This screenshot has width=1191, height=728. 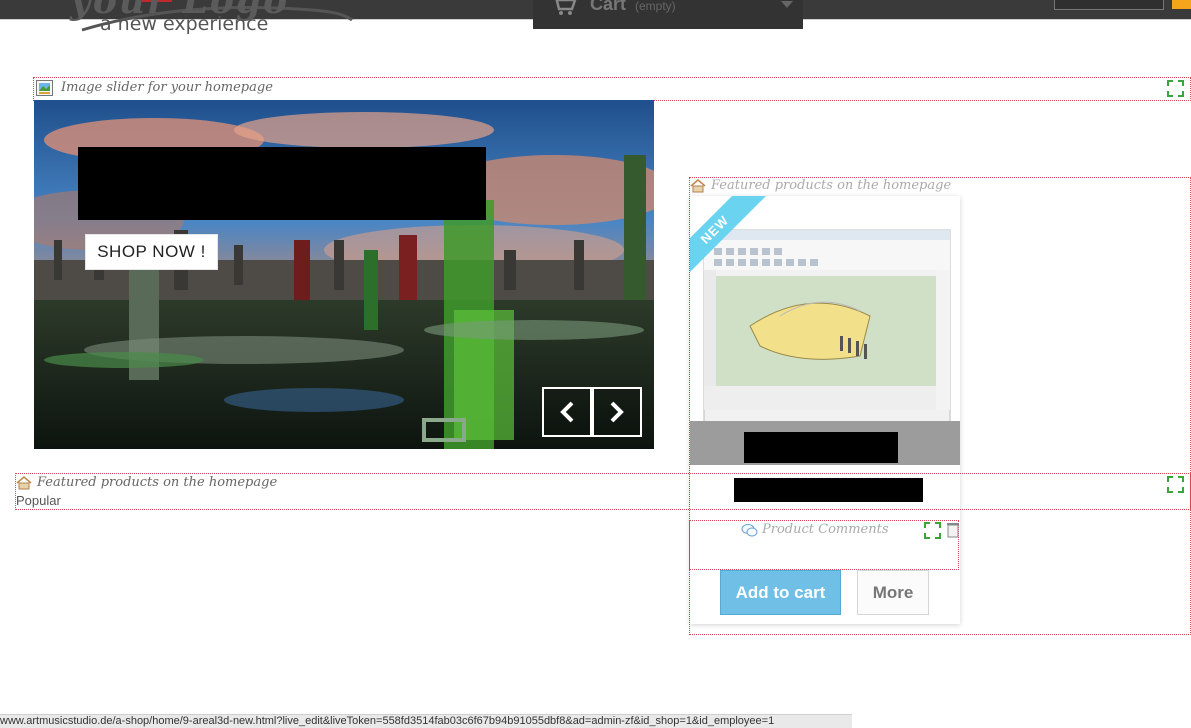 I want to click on search-button, so click(x=1181, y=4).